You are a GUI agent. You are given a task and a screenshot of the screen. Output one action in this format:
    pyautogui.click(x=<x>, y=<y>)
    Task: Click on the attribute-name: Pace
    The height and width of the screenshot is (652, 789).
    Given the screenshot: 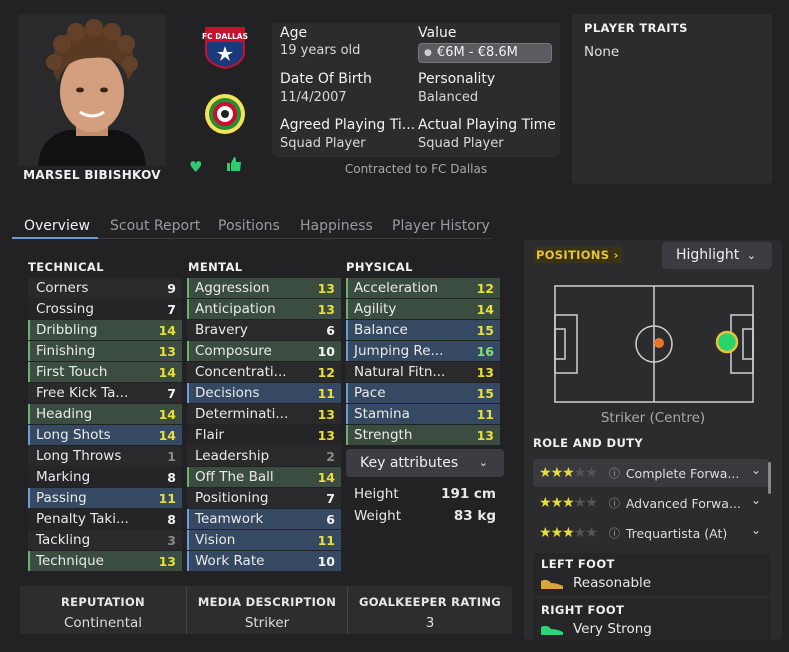 What is the action you would take?
    pyautogui.click(x=370, y=393)
    